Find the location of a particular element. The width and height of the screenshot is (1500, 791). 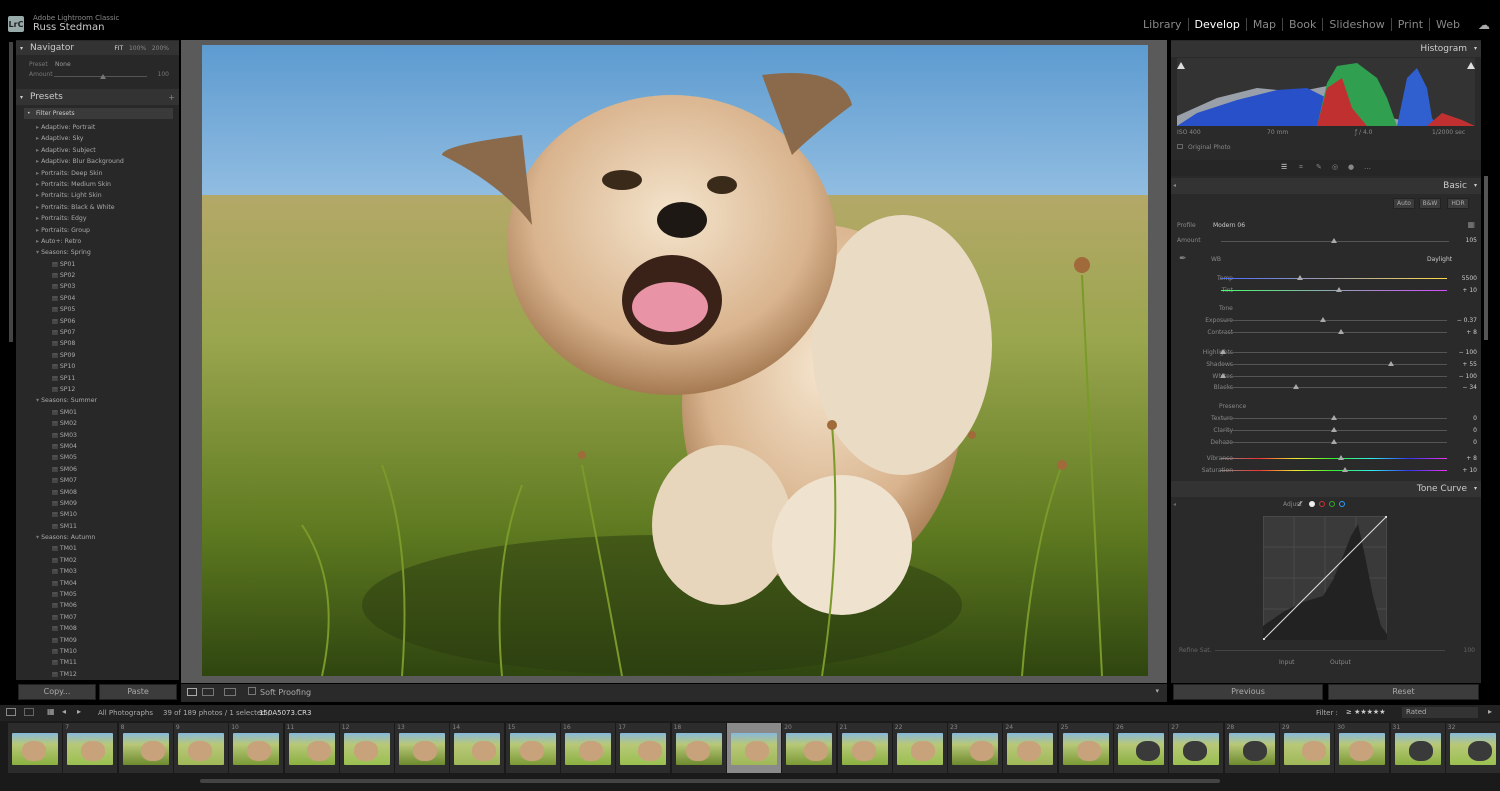

preset-group: ▸ Portraits: Black & White is located at coordinates (107, 207).